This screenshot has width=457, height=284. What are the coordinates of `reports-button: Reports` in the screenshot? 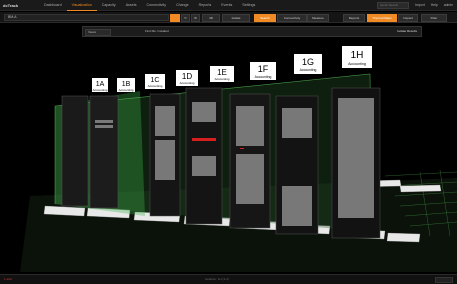 It's located at (354, 18).